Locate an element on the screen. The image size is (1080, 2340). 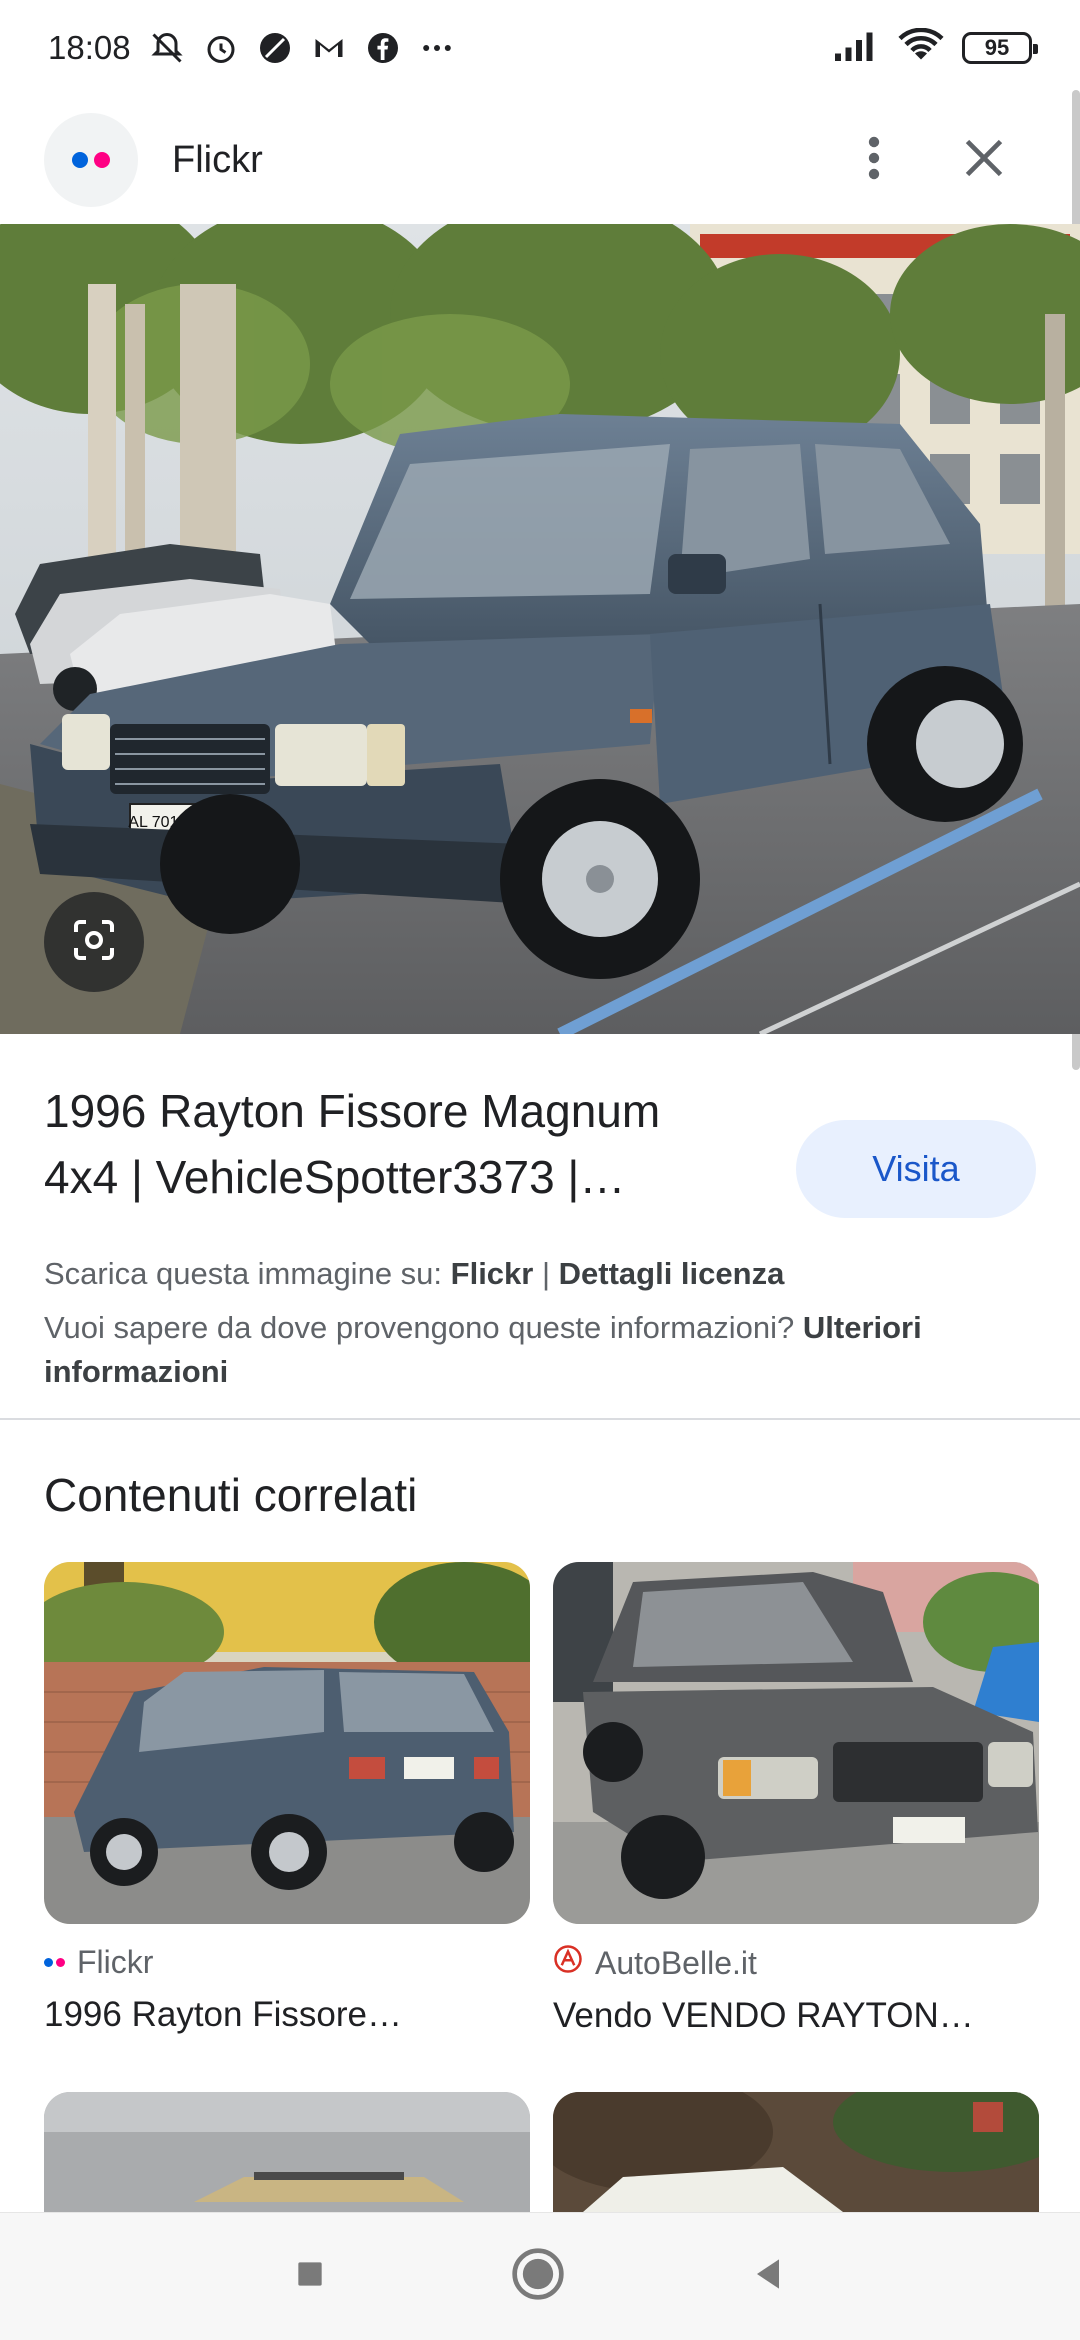
related-source-name: AutoBelle.it is located at coordinates (676, 1962).